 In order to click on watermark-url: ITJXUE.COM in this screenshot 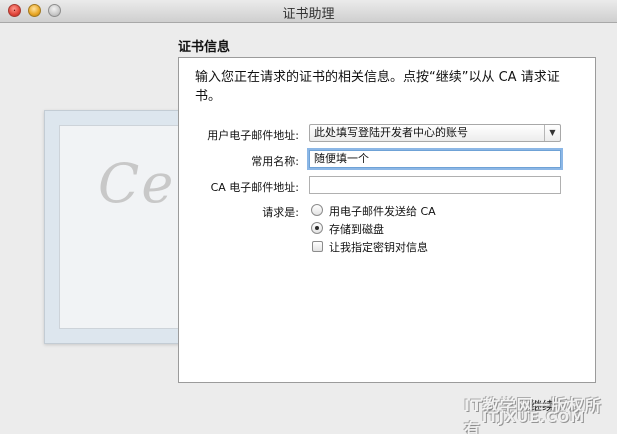, I will do `click(534, 418)`.